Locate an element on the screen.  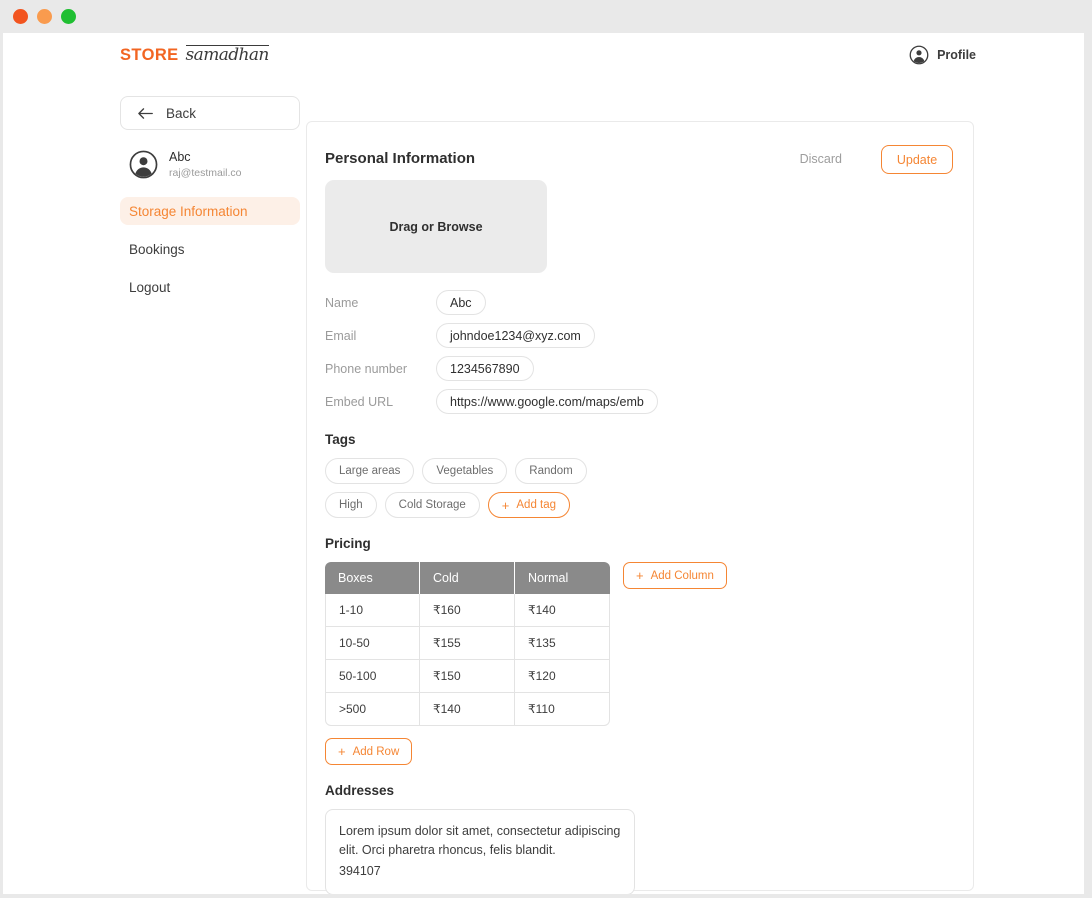
window-maximize-button is located at coordinates (68, 16).